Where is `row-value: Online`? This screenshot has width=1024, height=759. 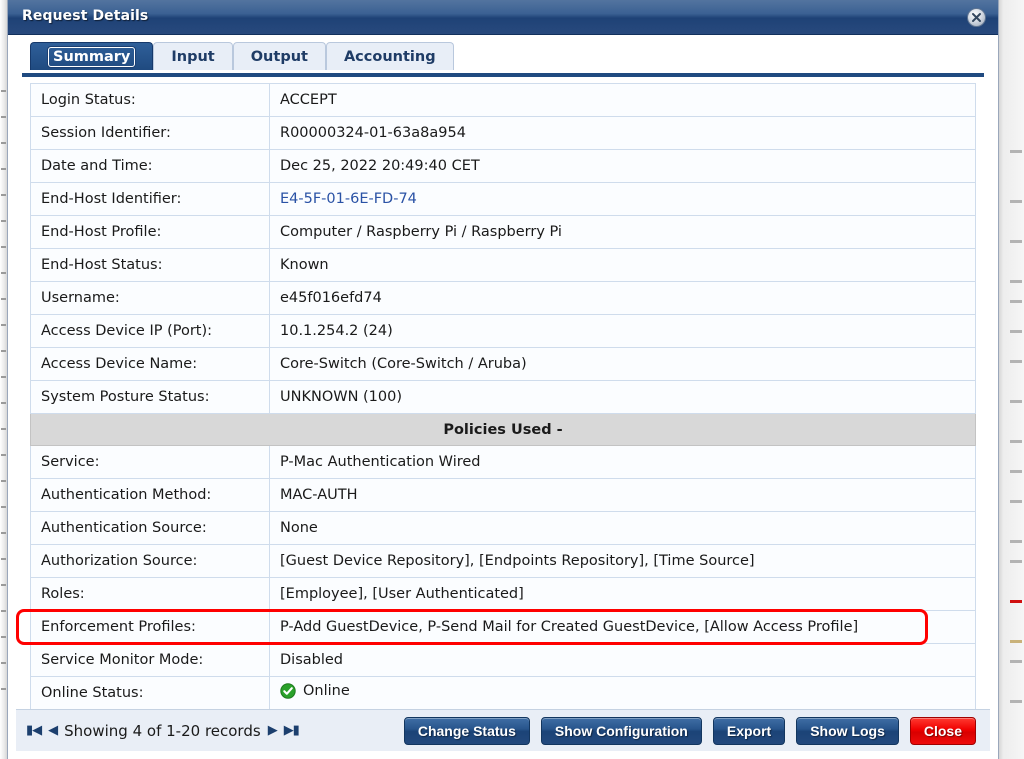 row-value: Online is located at coordinates (622, 693).